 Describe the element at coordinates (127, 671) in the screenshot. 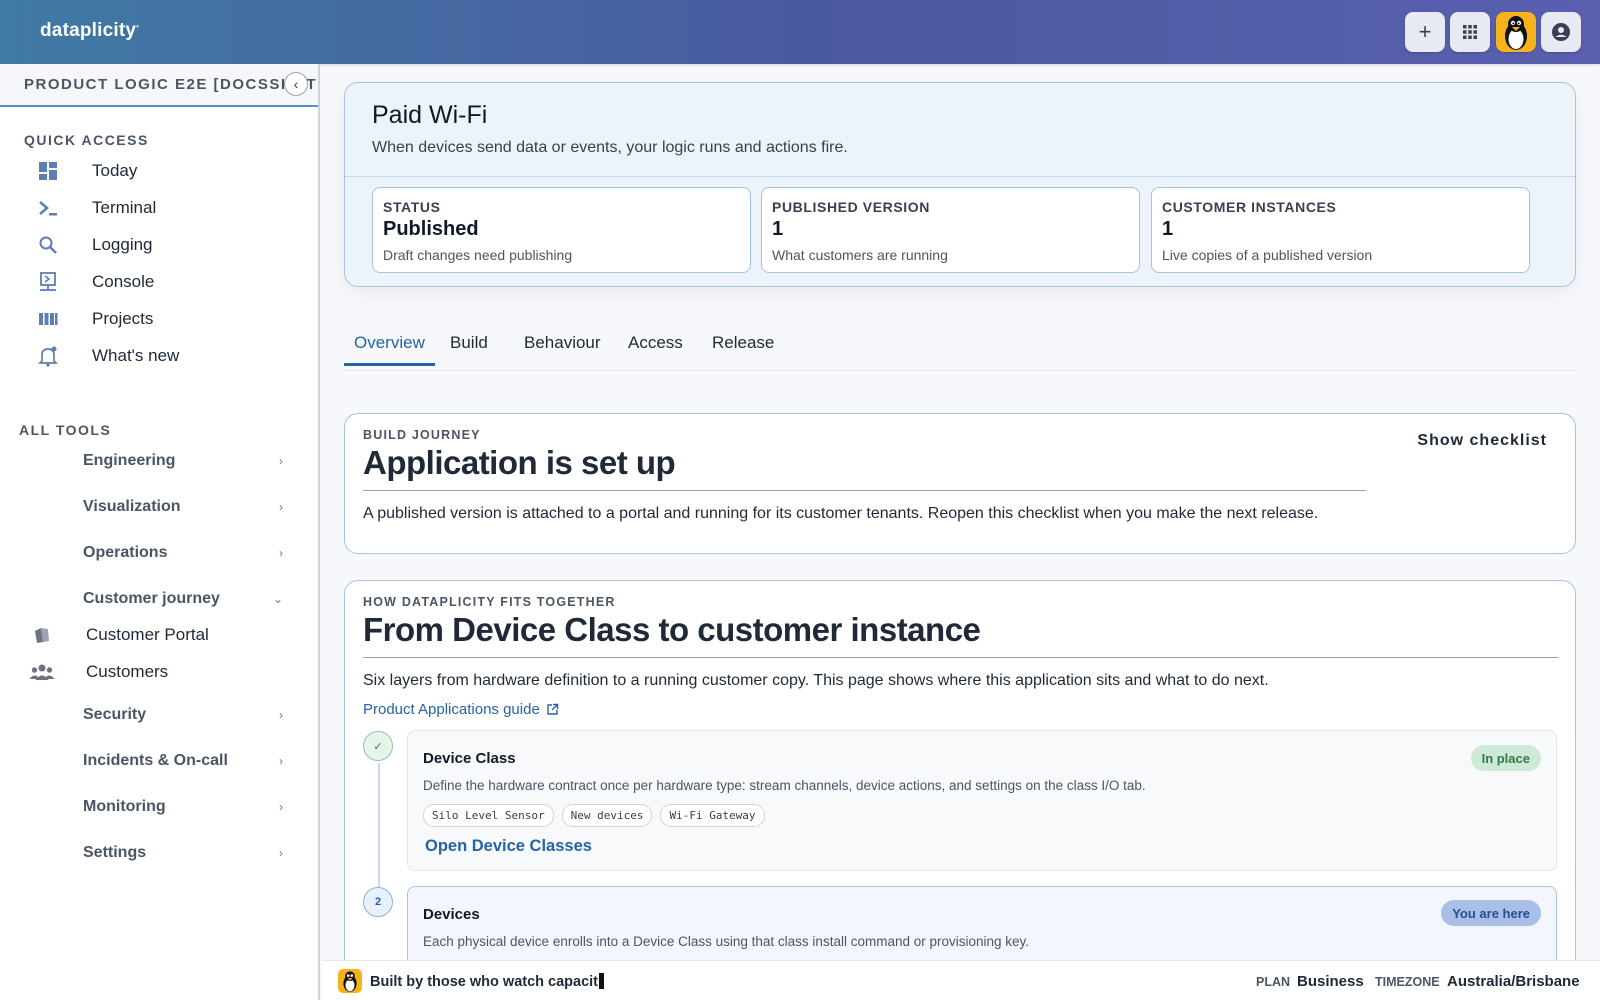

I see `sidebar-item-label: Customers` at that location.